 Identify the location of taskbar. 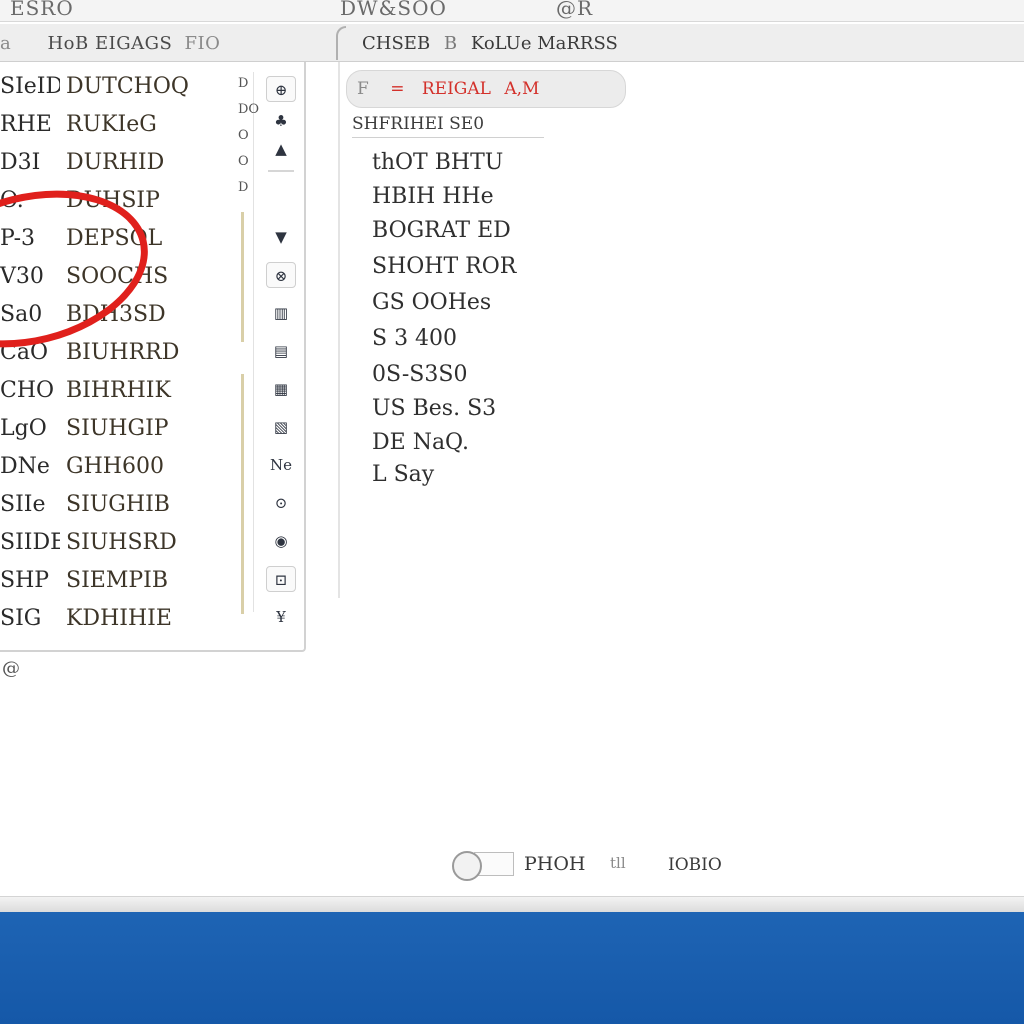
(512, 968).